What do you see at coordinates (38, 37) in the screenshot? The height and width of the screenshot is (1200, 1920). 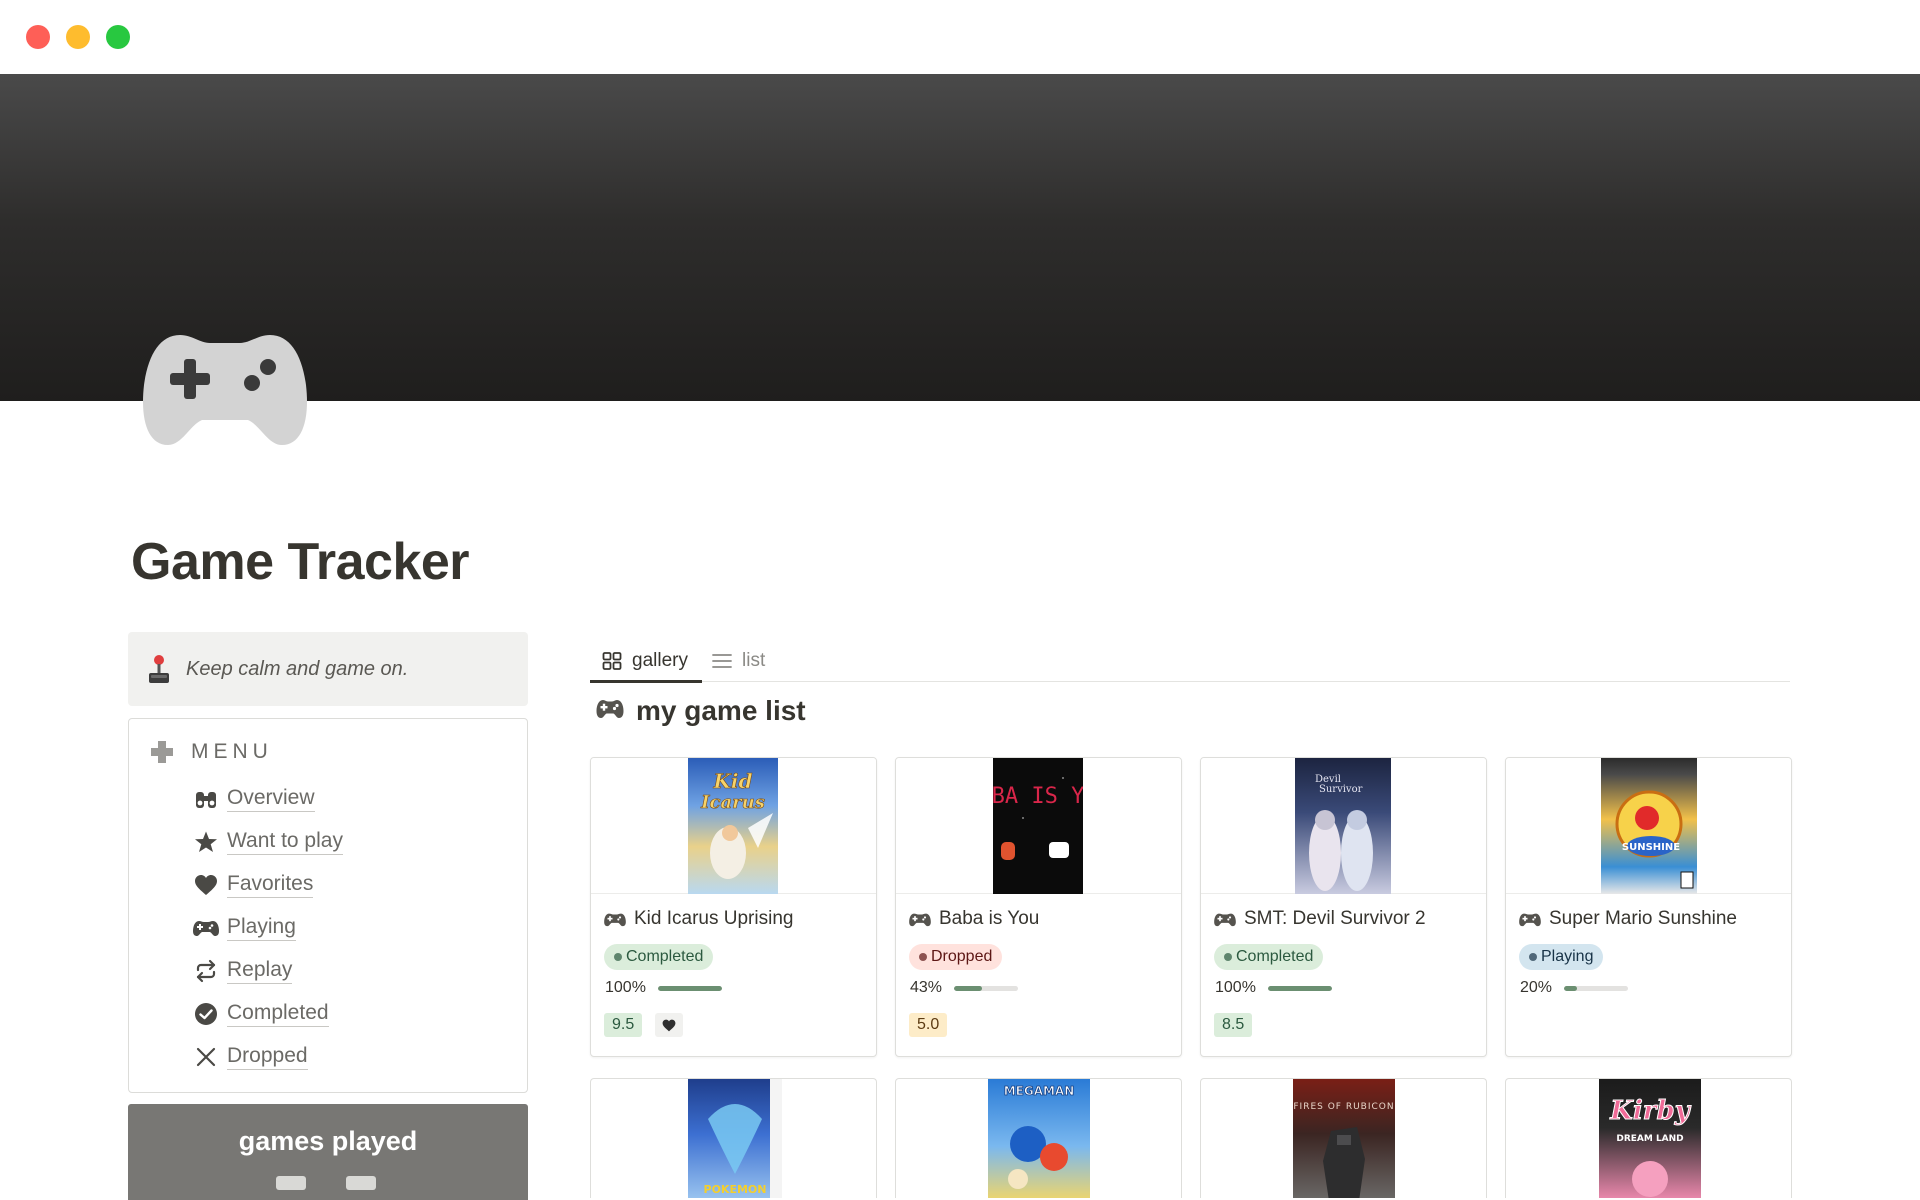 I see `close-window-button` at bounding box center [38, 37].